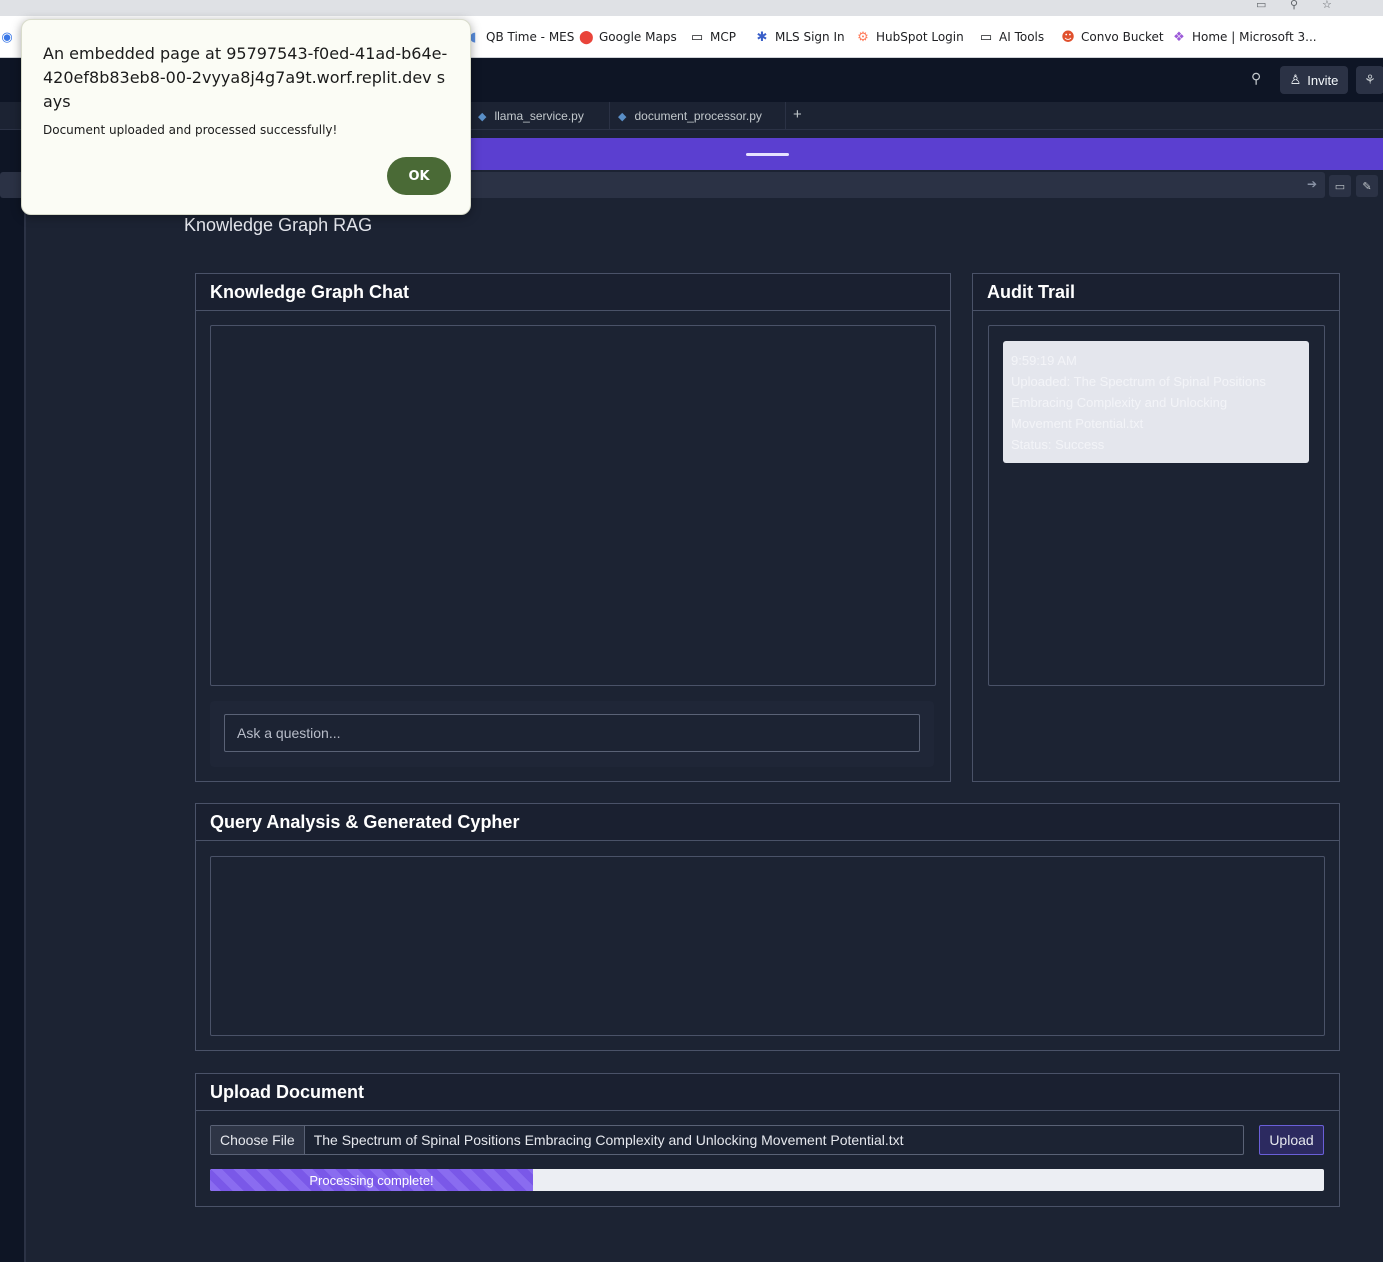  What do you see at coordinates (1011, 37) in the screenshot?
I see `bookmark-ai-tools: ▭ AI Tools` at bounding box center [1011, 37].